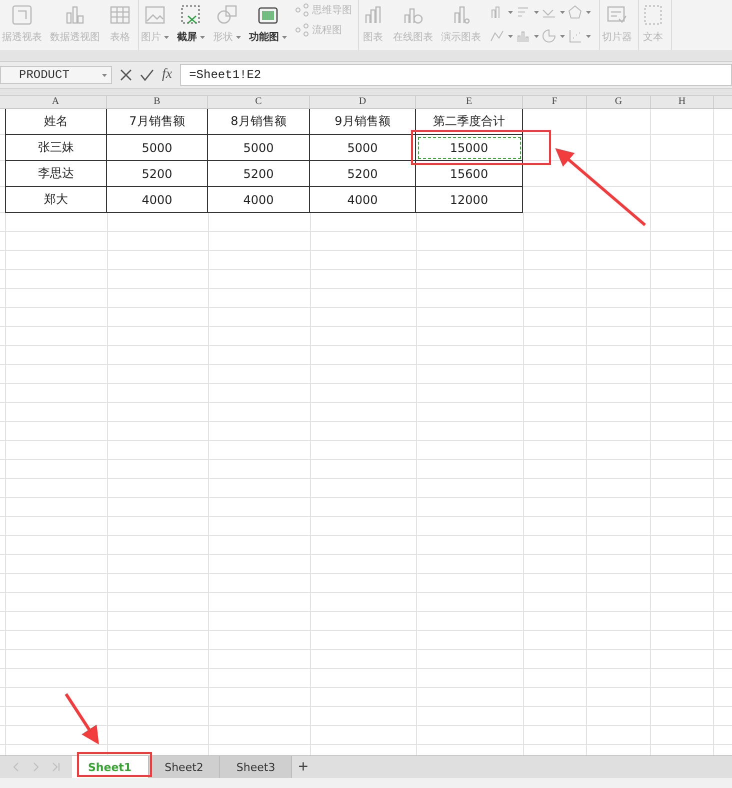 The height and width of the screenshot is (788, 732). Describe the element at coordinates (56, 122) in the screenshot. I see `table-cell: 姓名` at that location.